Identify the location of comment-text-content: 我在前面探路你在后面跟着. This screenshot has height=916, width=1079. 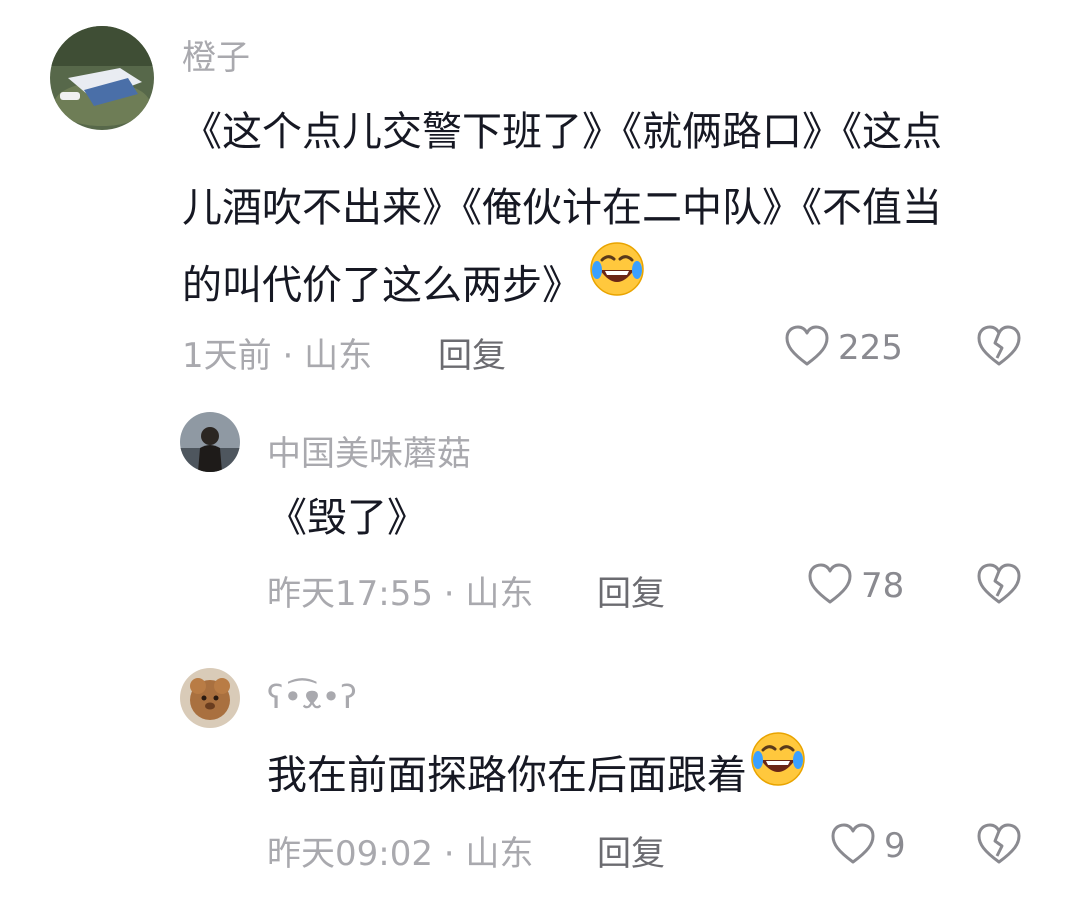
(507, 775).